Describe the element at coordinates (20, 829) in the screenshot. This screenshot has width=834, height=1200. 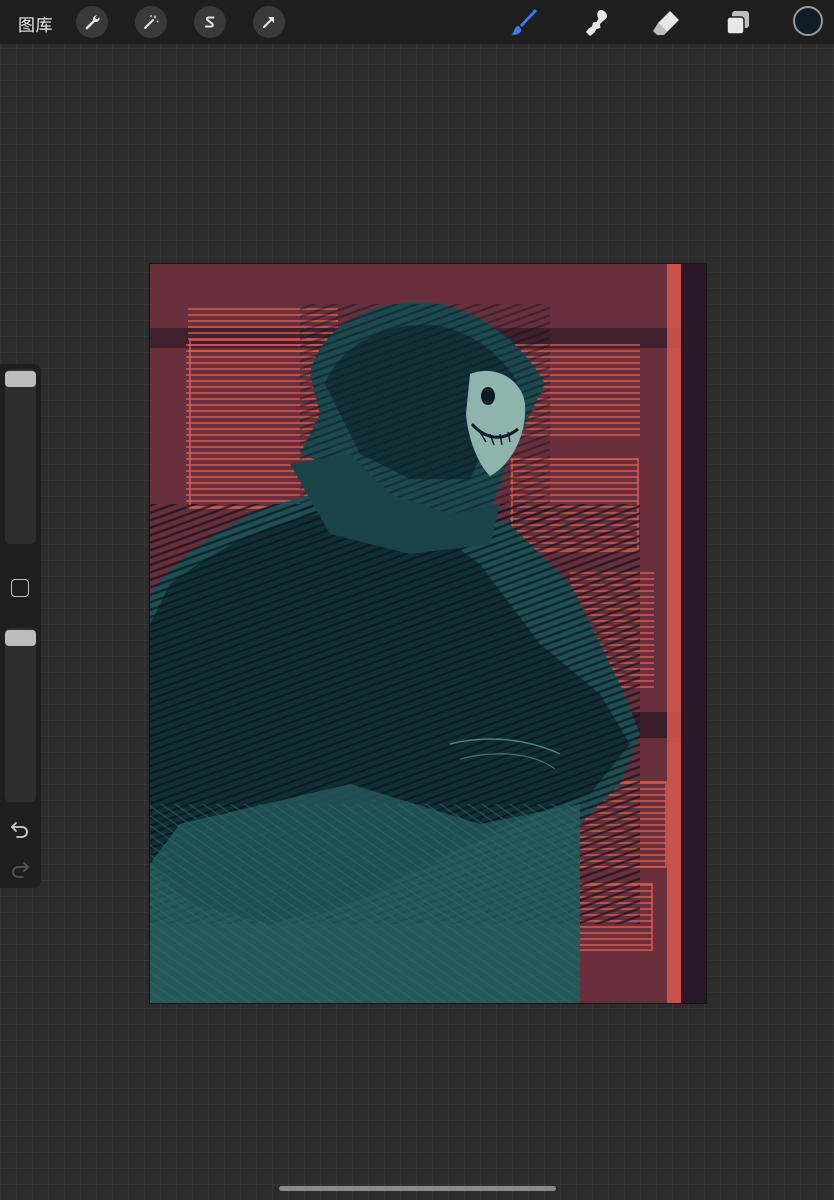
I see `undo-icon` at that location.